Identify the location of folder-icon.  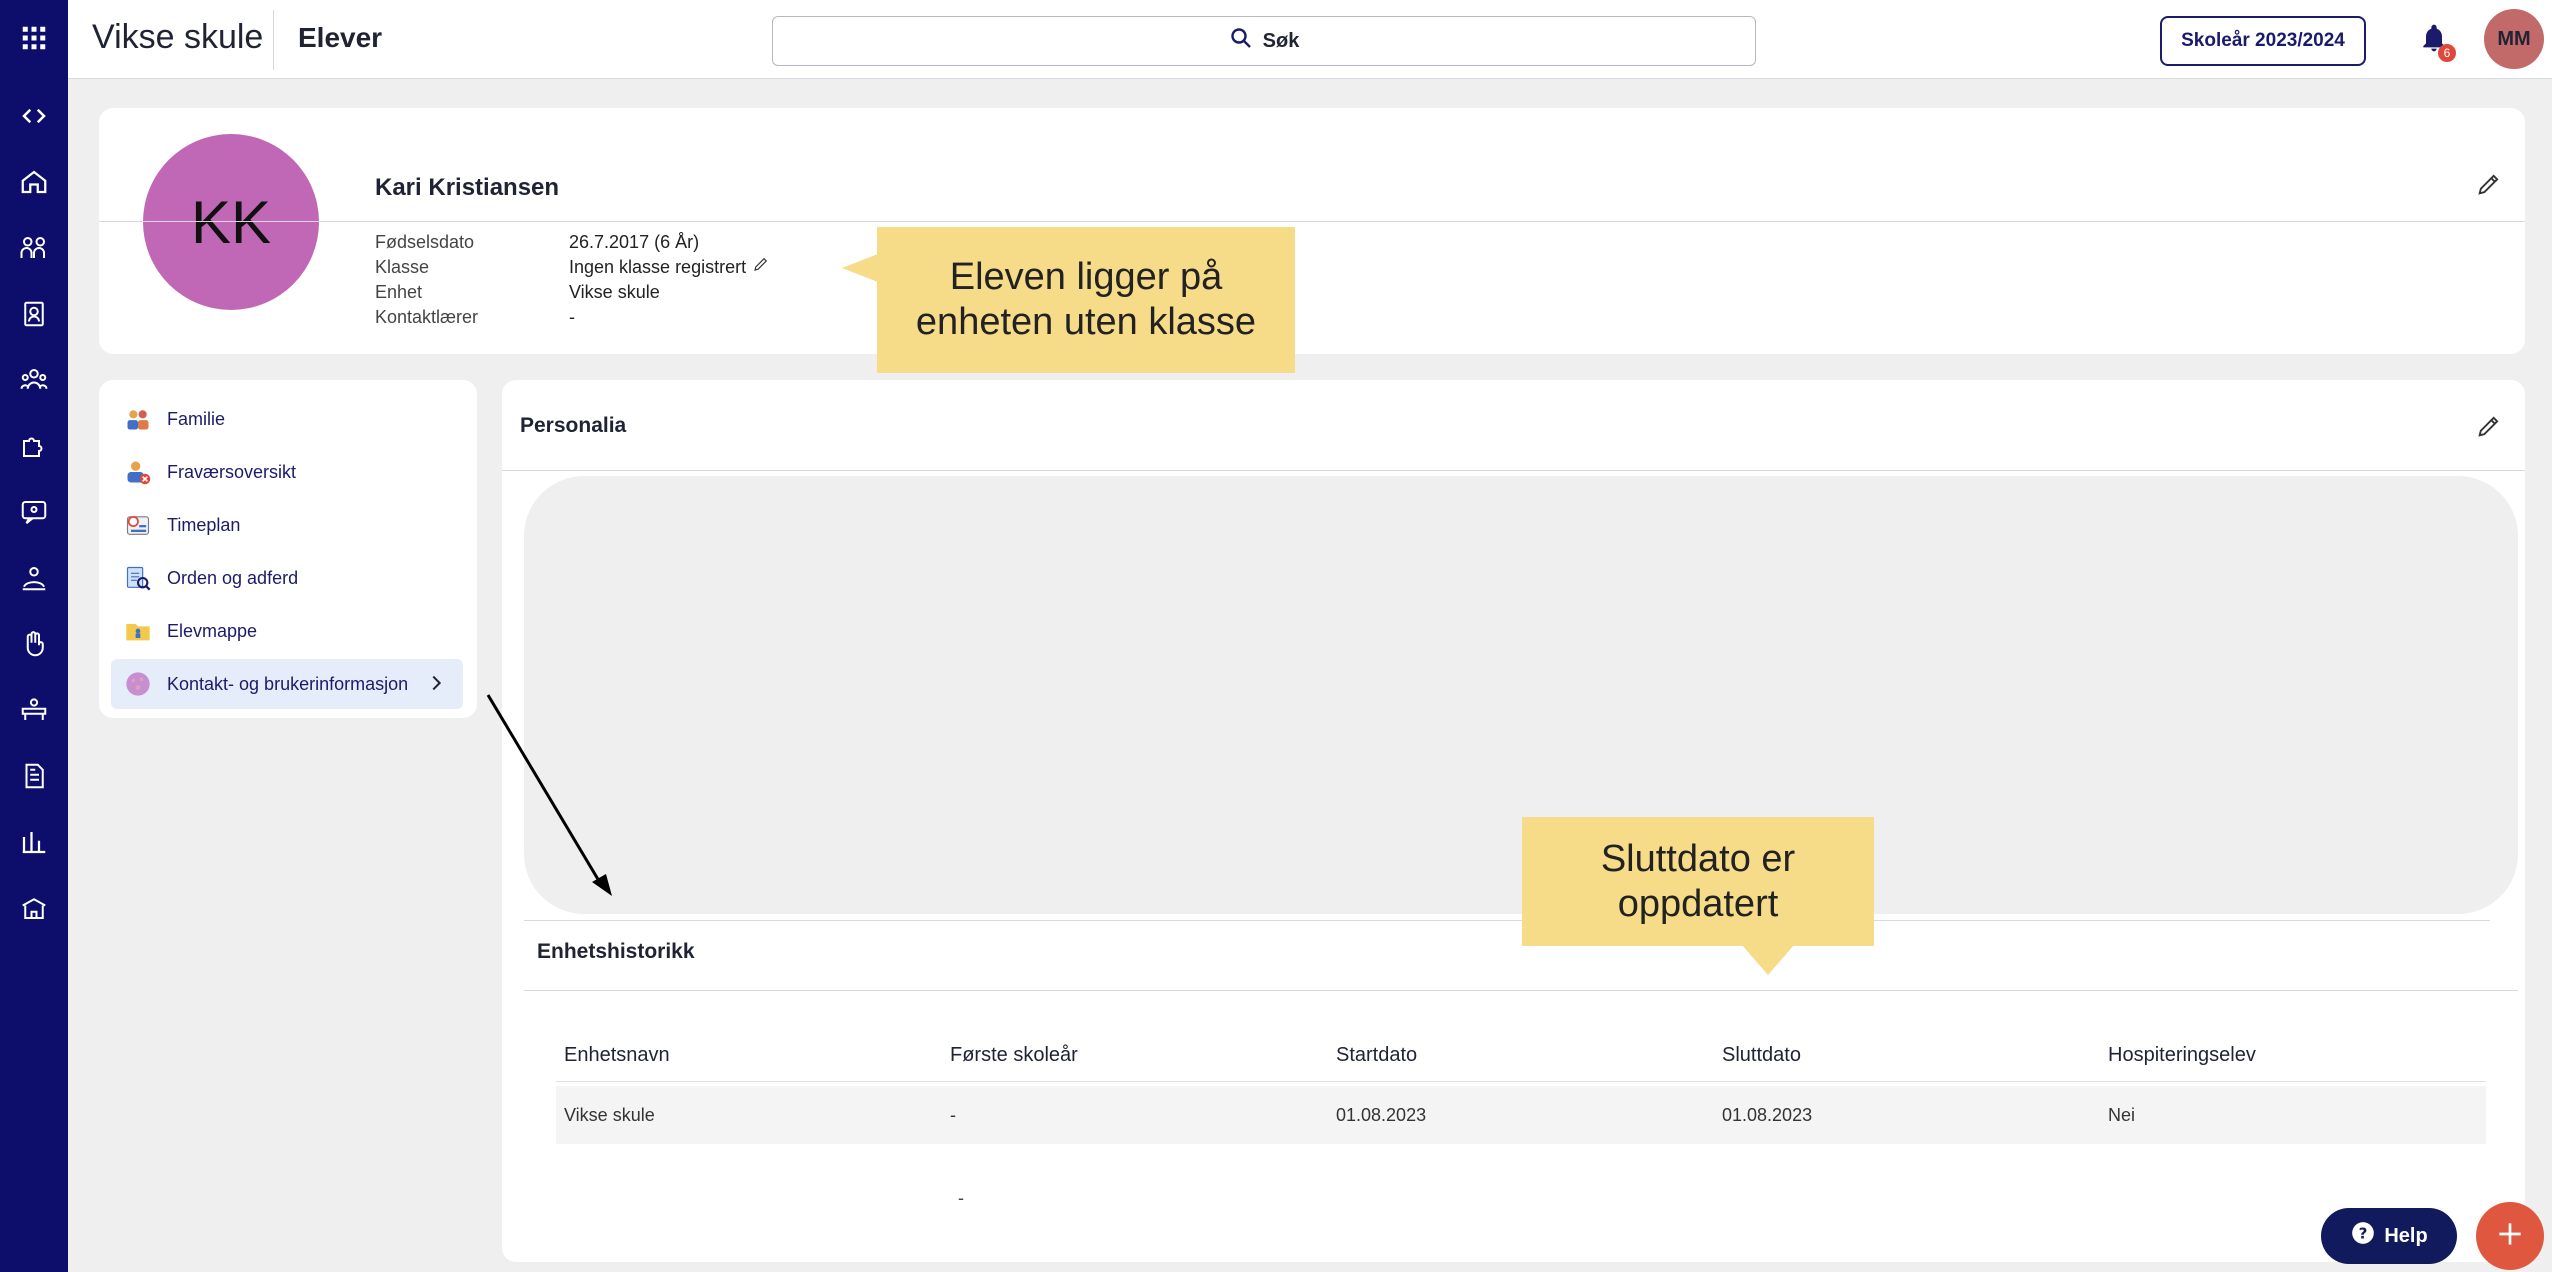
(138, 631).